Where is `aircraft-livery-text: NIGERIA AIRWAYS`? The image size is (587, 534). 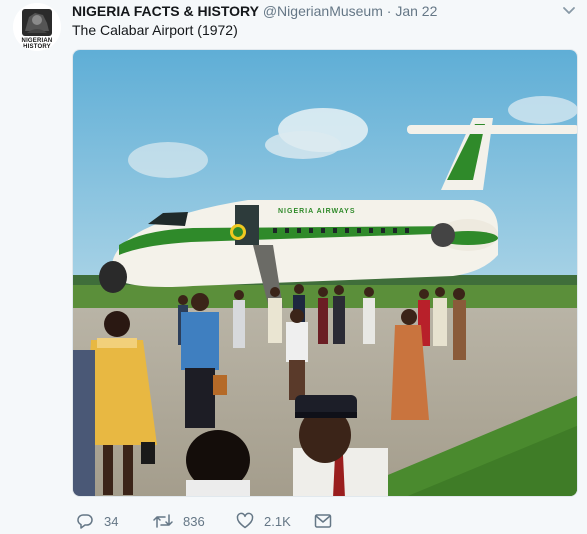 aircraft-livery-text: NIGERIA AIRWAYS is located at coordinates (317, 211).